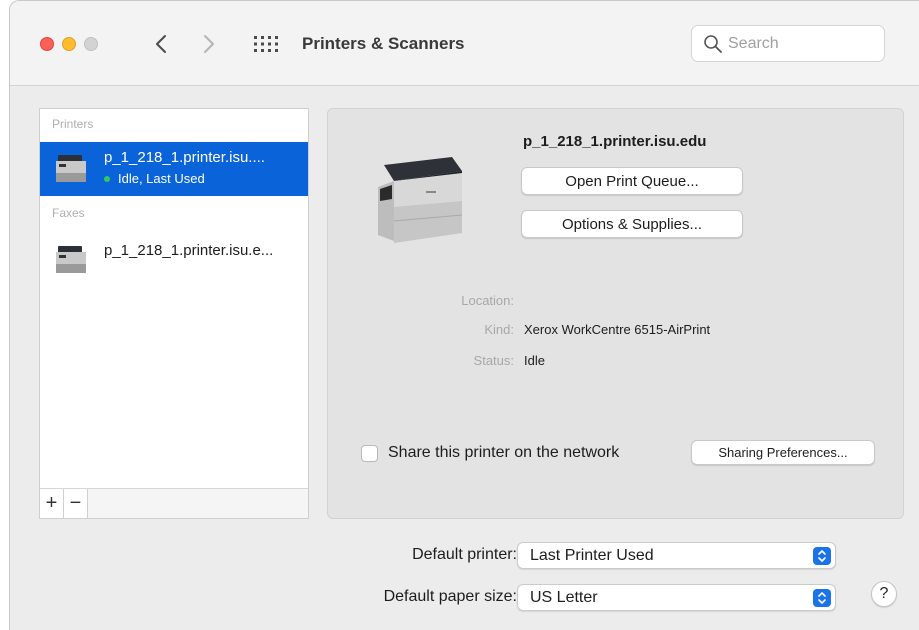  Describe the element at coordinates (174, 503) in the screenshot. I see `sidebar-toolbar: + −` at that location.